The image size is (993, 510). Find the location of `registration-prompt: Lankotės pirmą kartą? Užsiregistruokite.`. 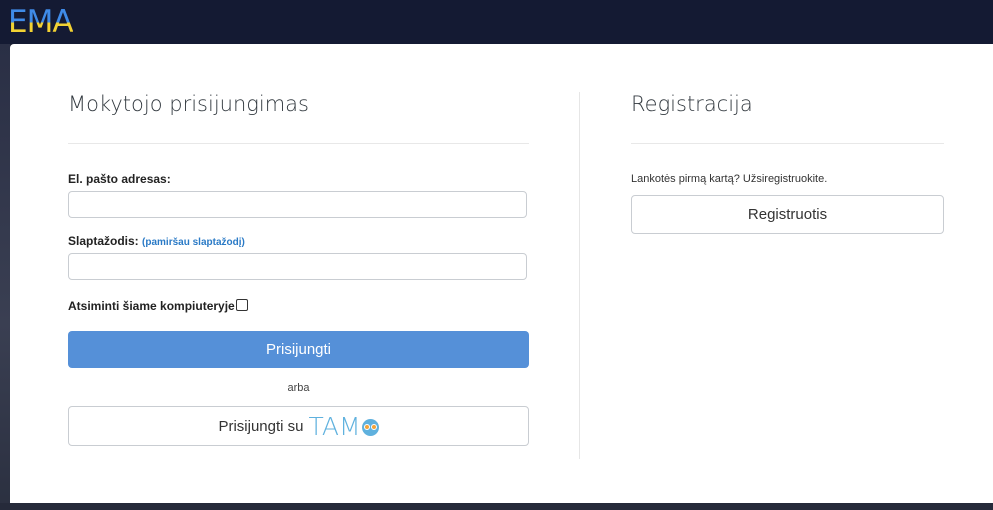

registration-prompt: Lankotės pirmą kartą? Užsiregistruokite. is located at coordinates (729, 179).